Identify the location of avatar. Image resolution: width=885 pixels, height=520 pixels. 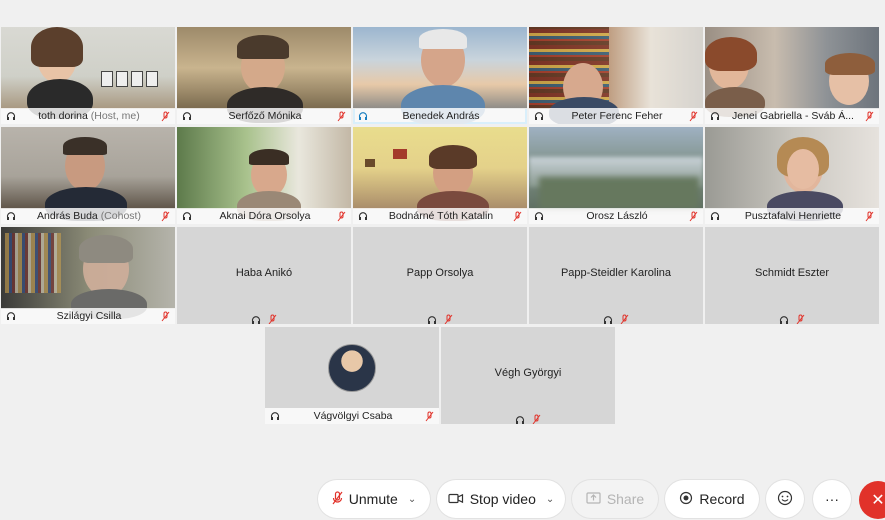
(352, 368).